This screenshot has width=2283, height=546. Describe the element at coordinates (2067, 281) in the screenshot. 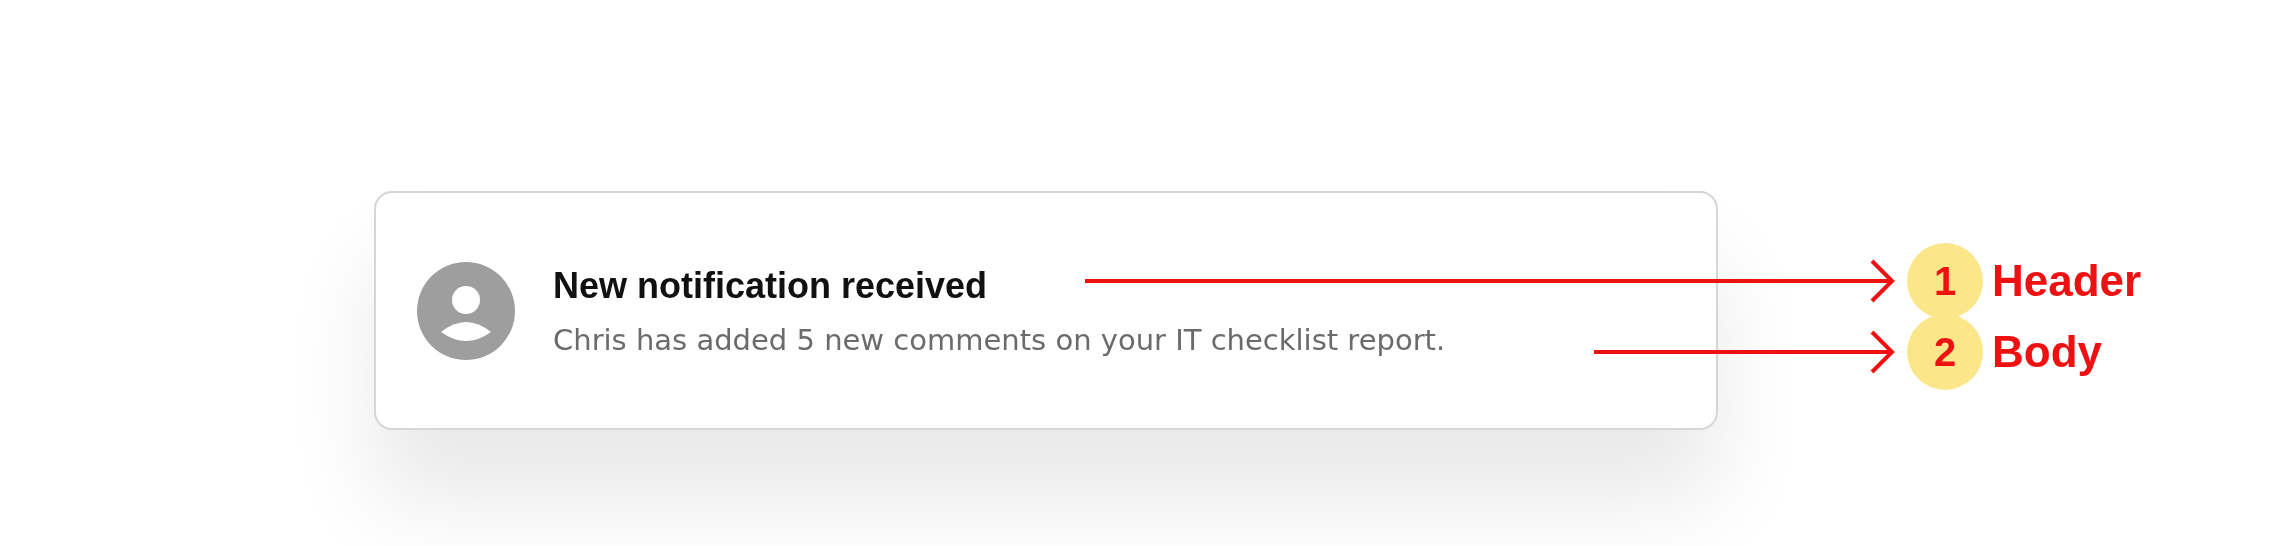

I see `annotation-label: Header` at that location.